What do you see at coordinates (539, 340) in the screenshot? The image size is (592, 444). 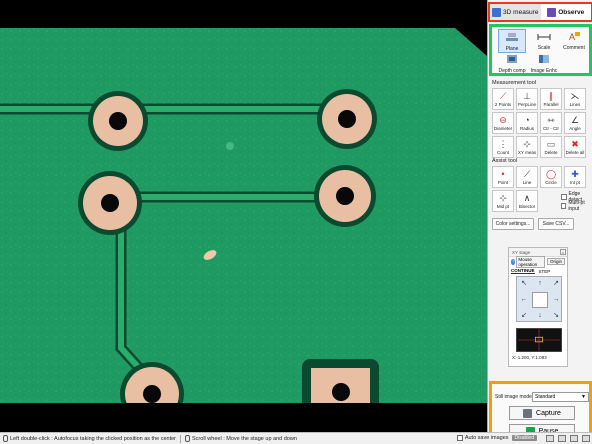 I see `stage-minimap` at bounding box center [539, 340].